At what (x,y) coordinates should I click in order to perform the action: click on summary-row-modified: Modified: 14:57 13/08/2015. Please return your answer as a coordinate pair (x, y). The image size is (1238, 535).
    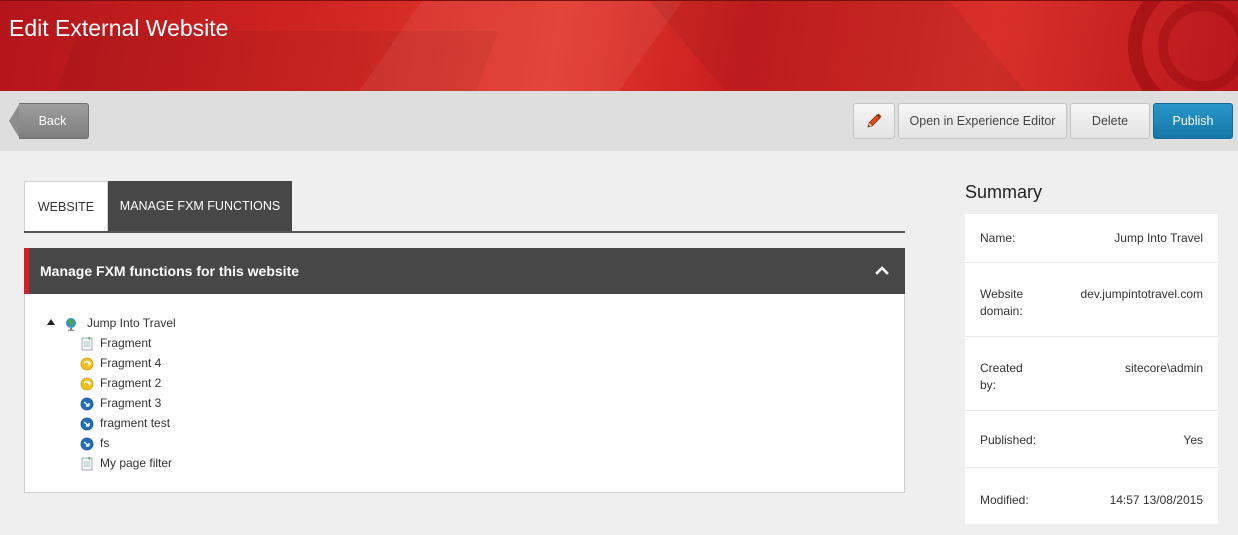
    Looking at the image, I should click on (1091, 496).